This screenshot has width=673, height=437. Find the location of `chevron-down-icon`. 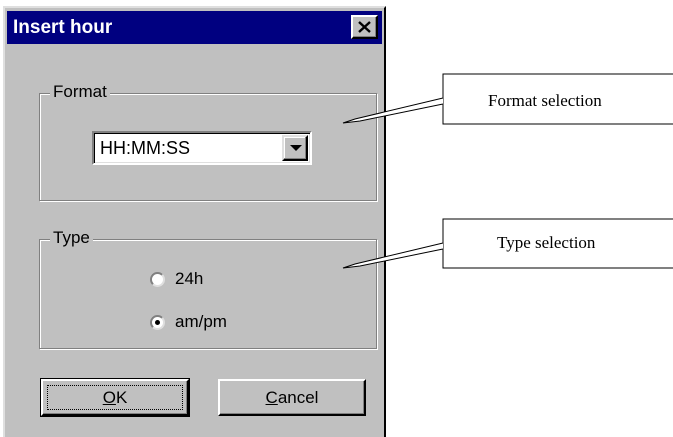

chevron-down-icon is located at coordinates (295, 148).